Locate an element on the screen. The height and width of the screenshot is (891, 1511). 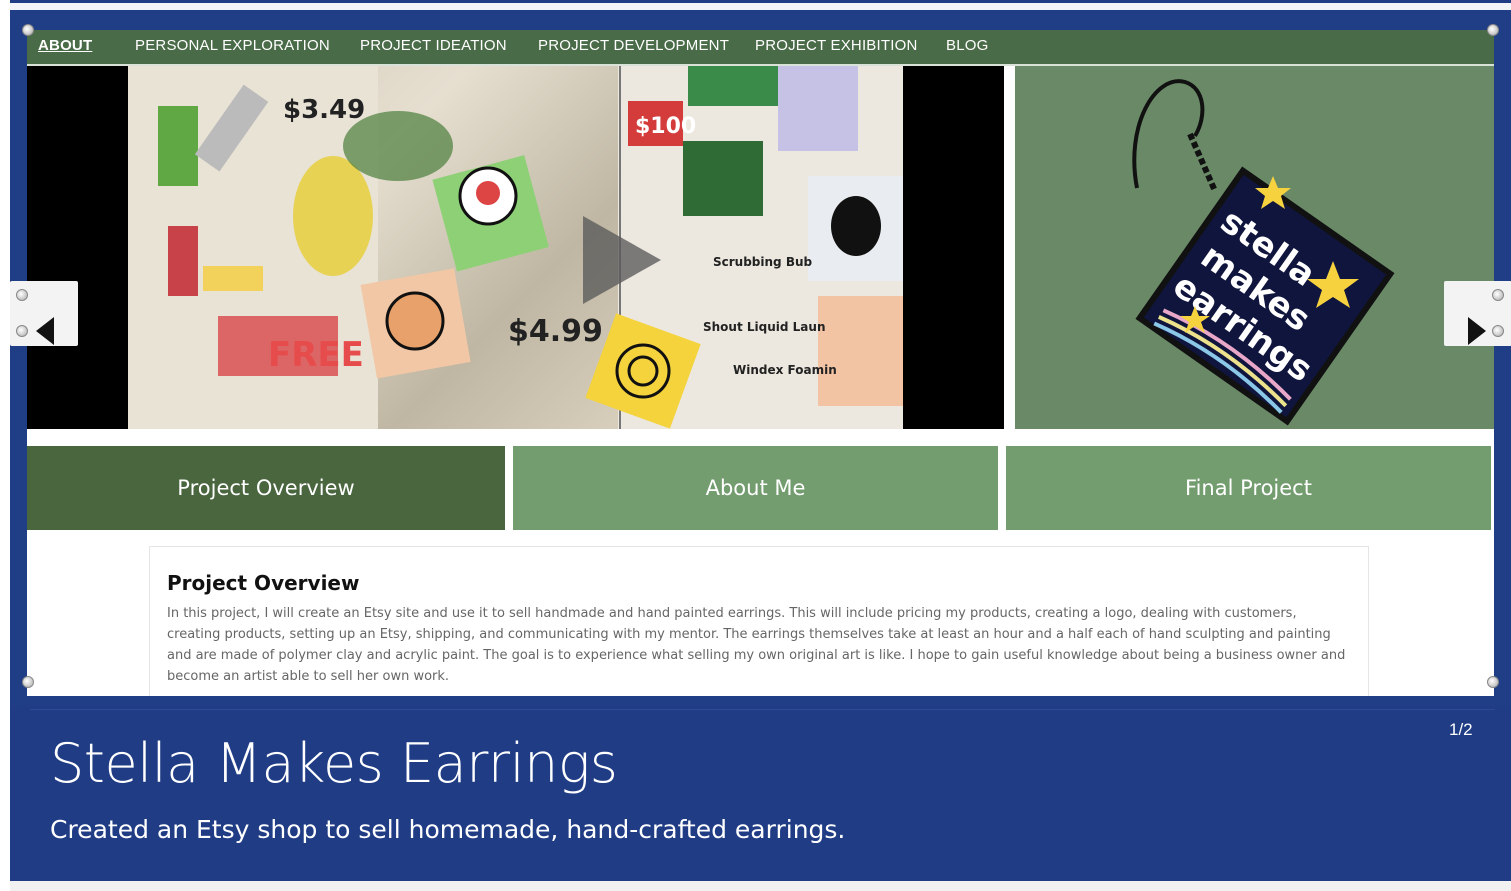
section-tabs: Project Overview About Me Final Project is located at coordinates (760, 488).